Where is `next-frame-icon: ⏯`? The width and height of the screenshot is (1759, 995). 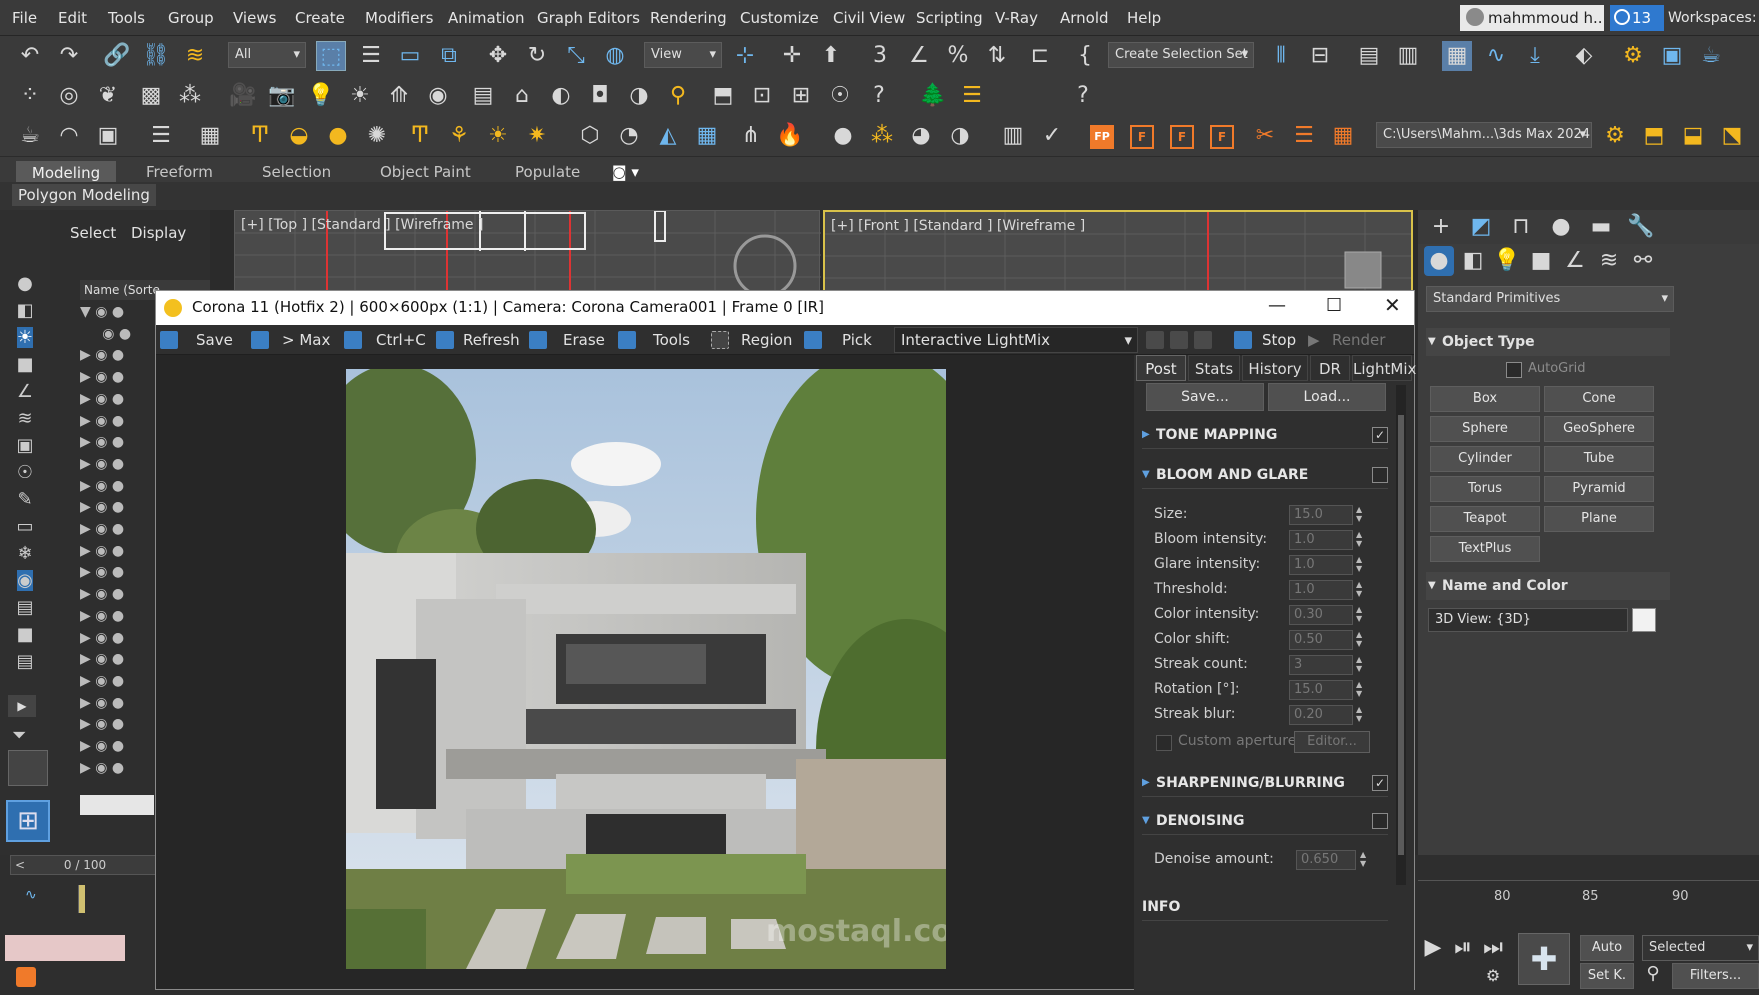
next-frame-icon: ⏯ is located at coordinates (1463, 948).